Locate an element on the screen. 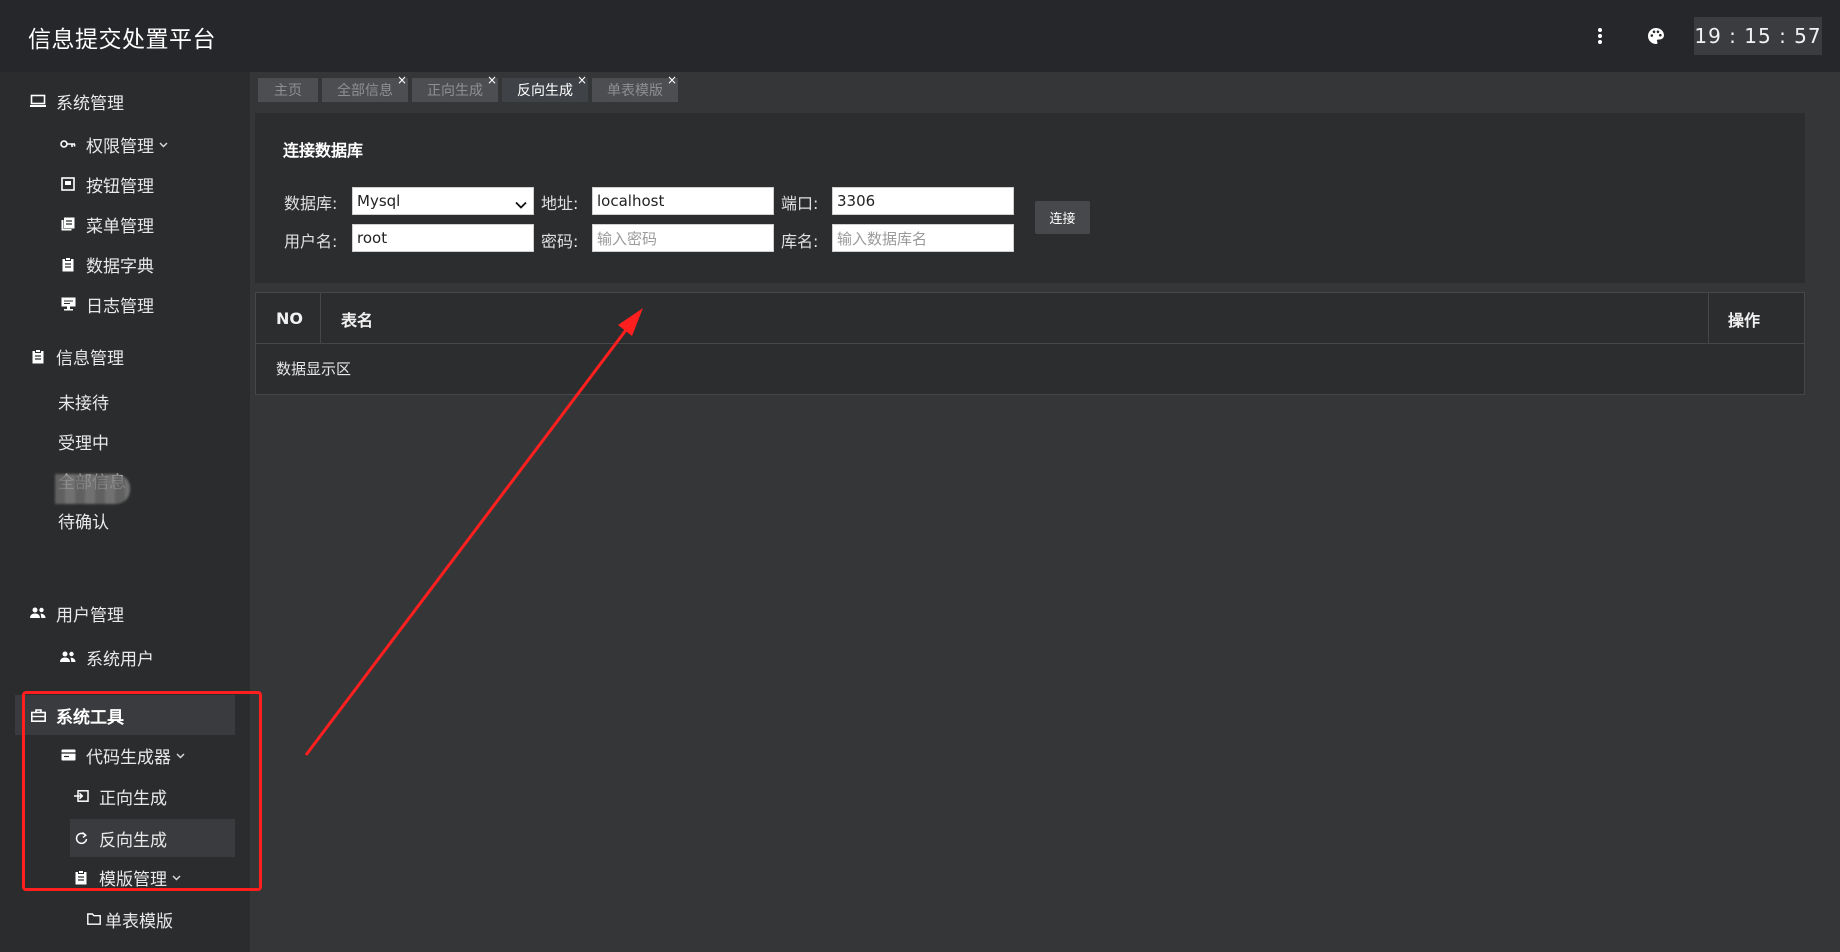 This screenshot has width=1840, height=952. tab-reverse-gen: 反向生成 × is located at coordinates (545, 88).